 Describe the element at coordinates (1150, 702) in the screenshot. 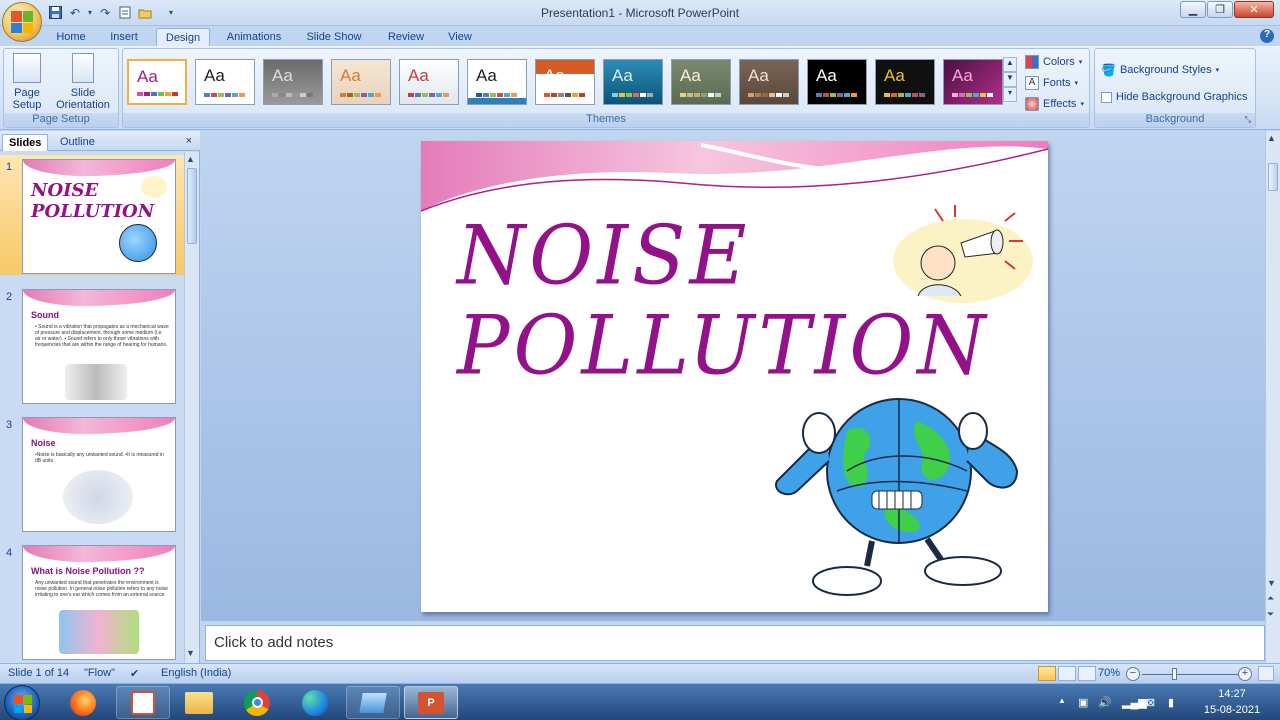

I see `network-status-icon: ⊠` at that location.